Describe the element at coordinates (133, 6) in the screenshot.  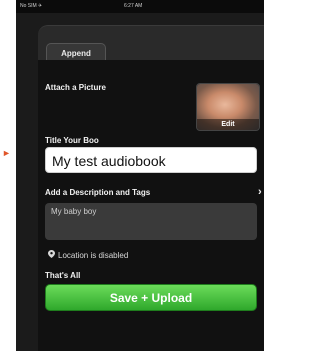
I see `clock-text: 6:27 AM` at that location.